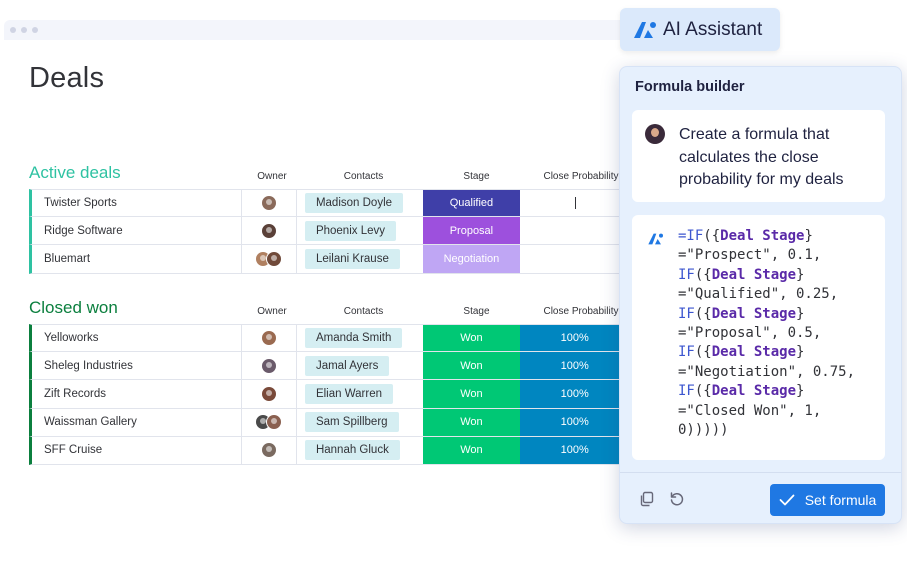  What do you see at coordinates (471, 231) in the screenshot?
I see `stage-status: Proposal` at bounding box center [471, 231].